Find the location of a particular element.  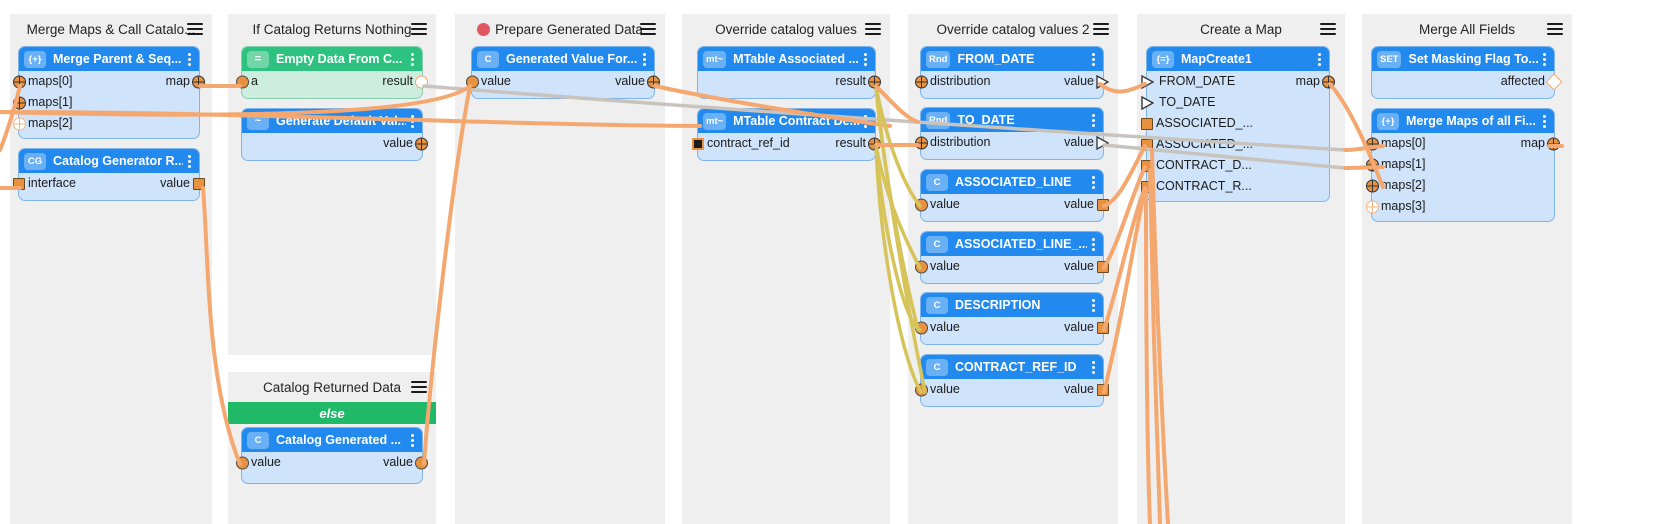

input-port-interface is located at coordinates (19, 183).